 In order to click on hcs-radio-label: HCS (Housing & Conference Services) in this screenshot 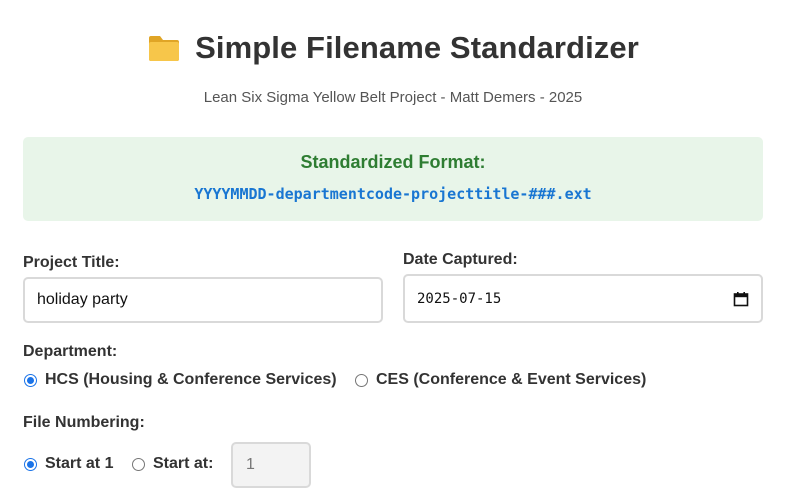, I will do `click(191, 379)`.